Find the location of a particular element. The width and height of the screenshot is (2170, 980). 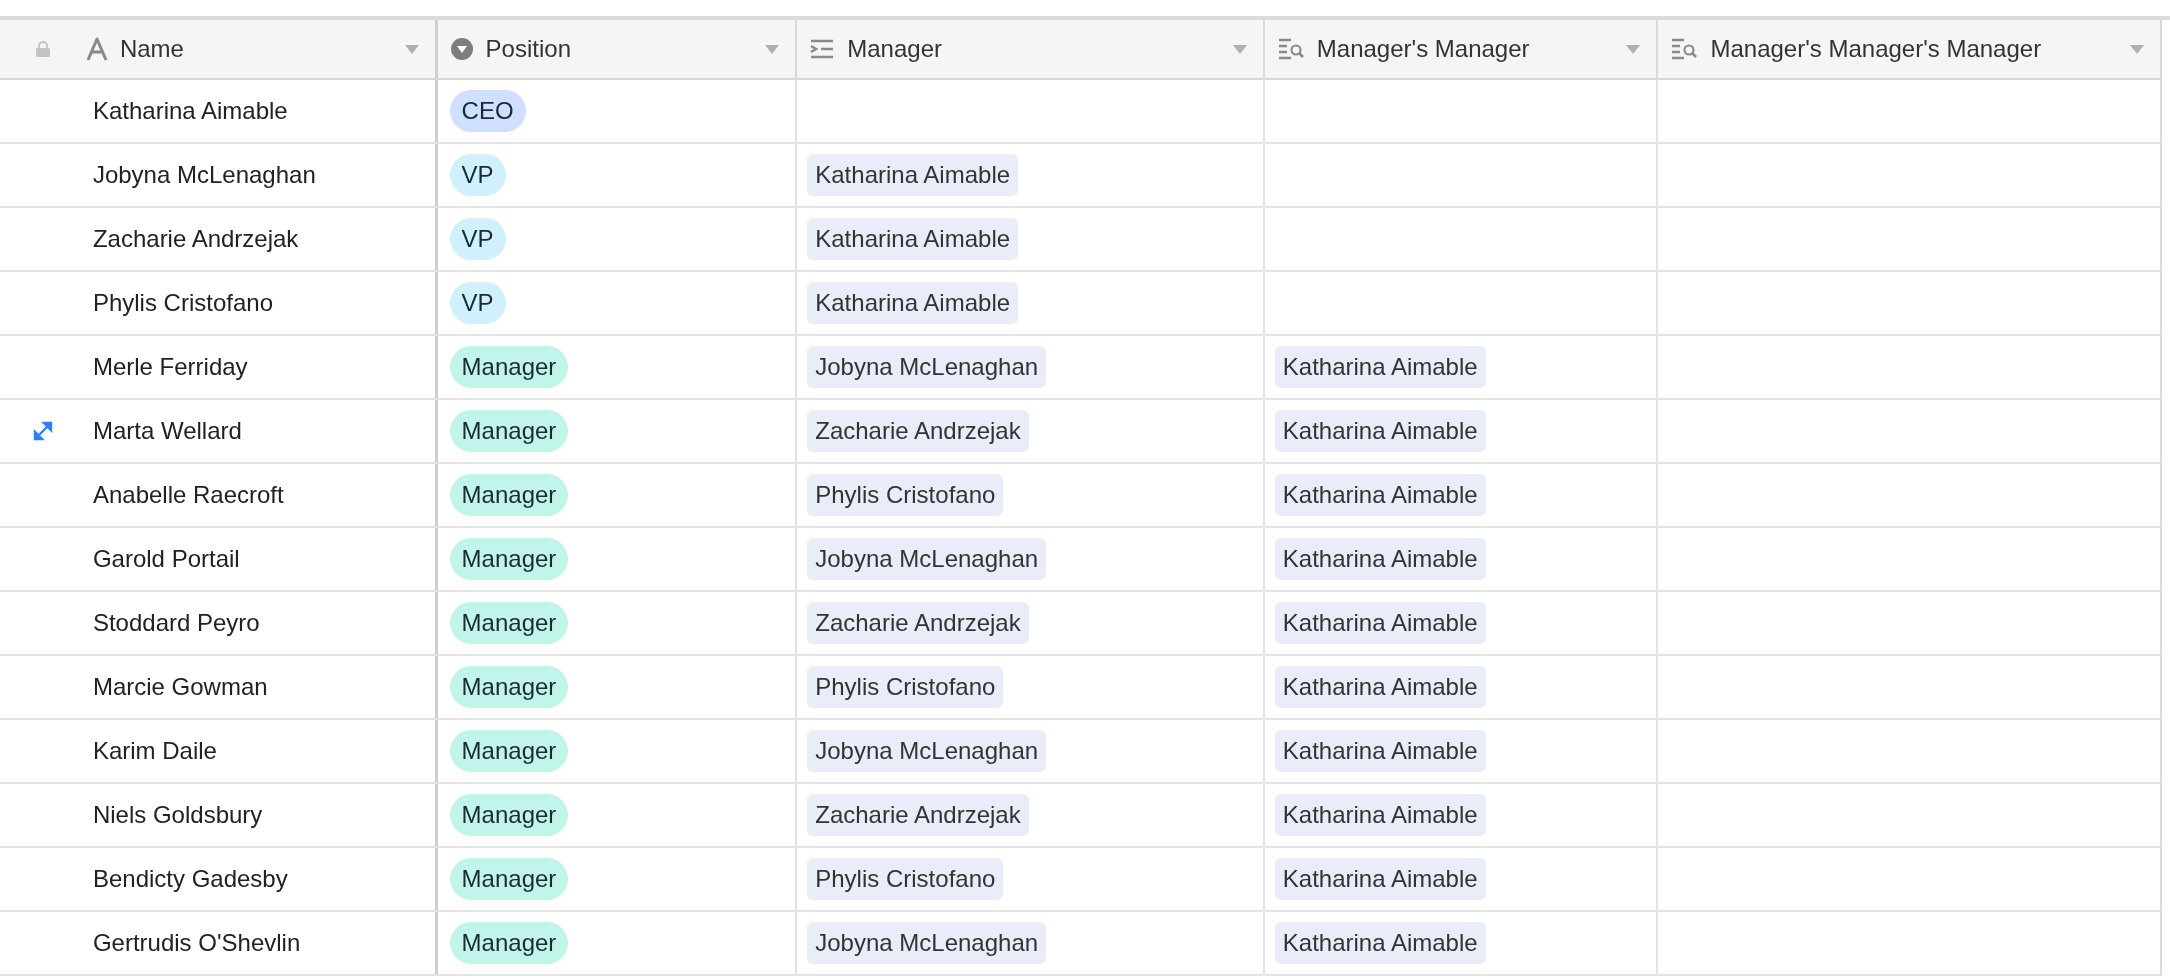

name-cell-text: Merle Ferriday is located at coordinates (170, 367).